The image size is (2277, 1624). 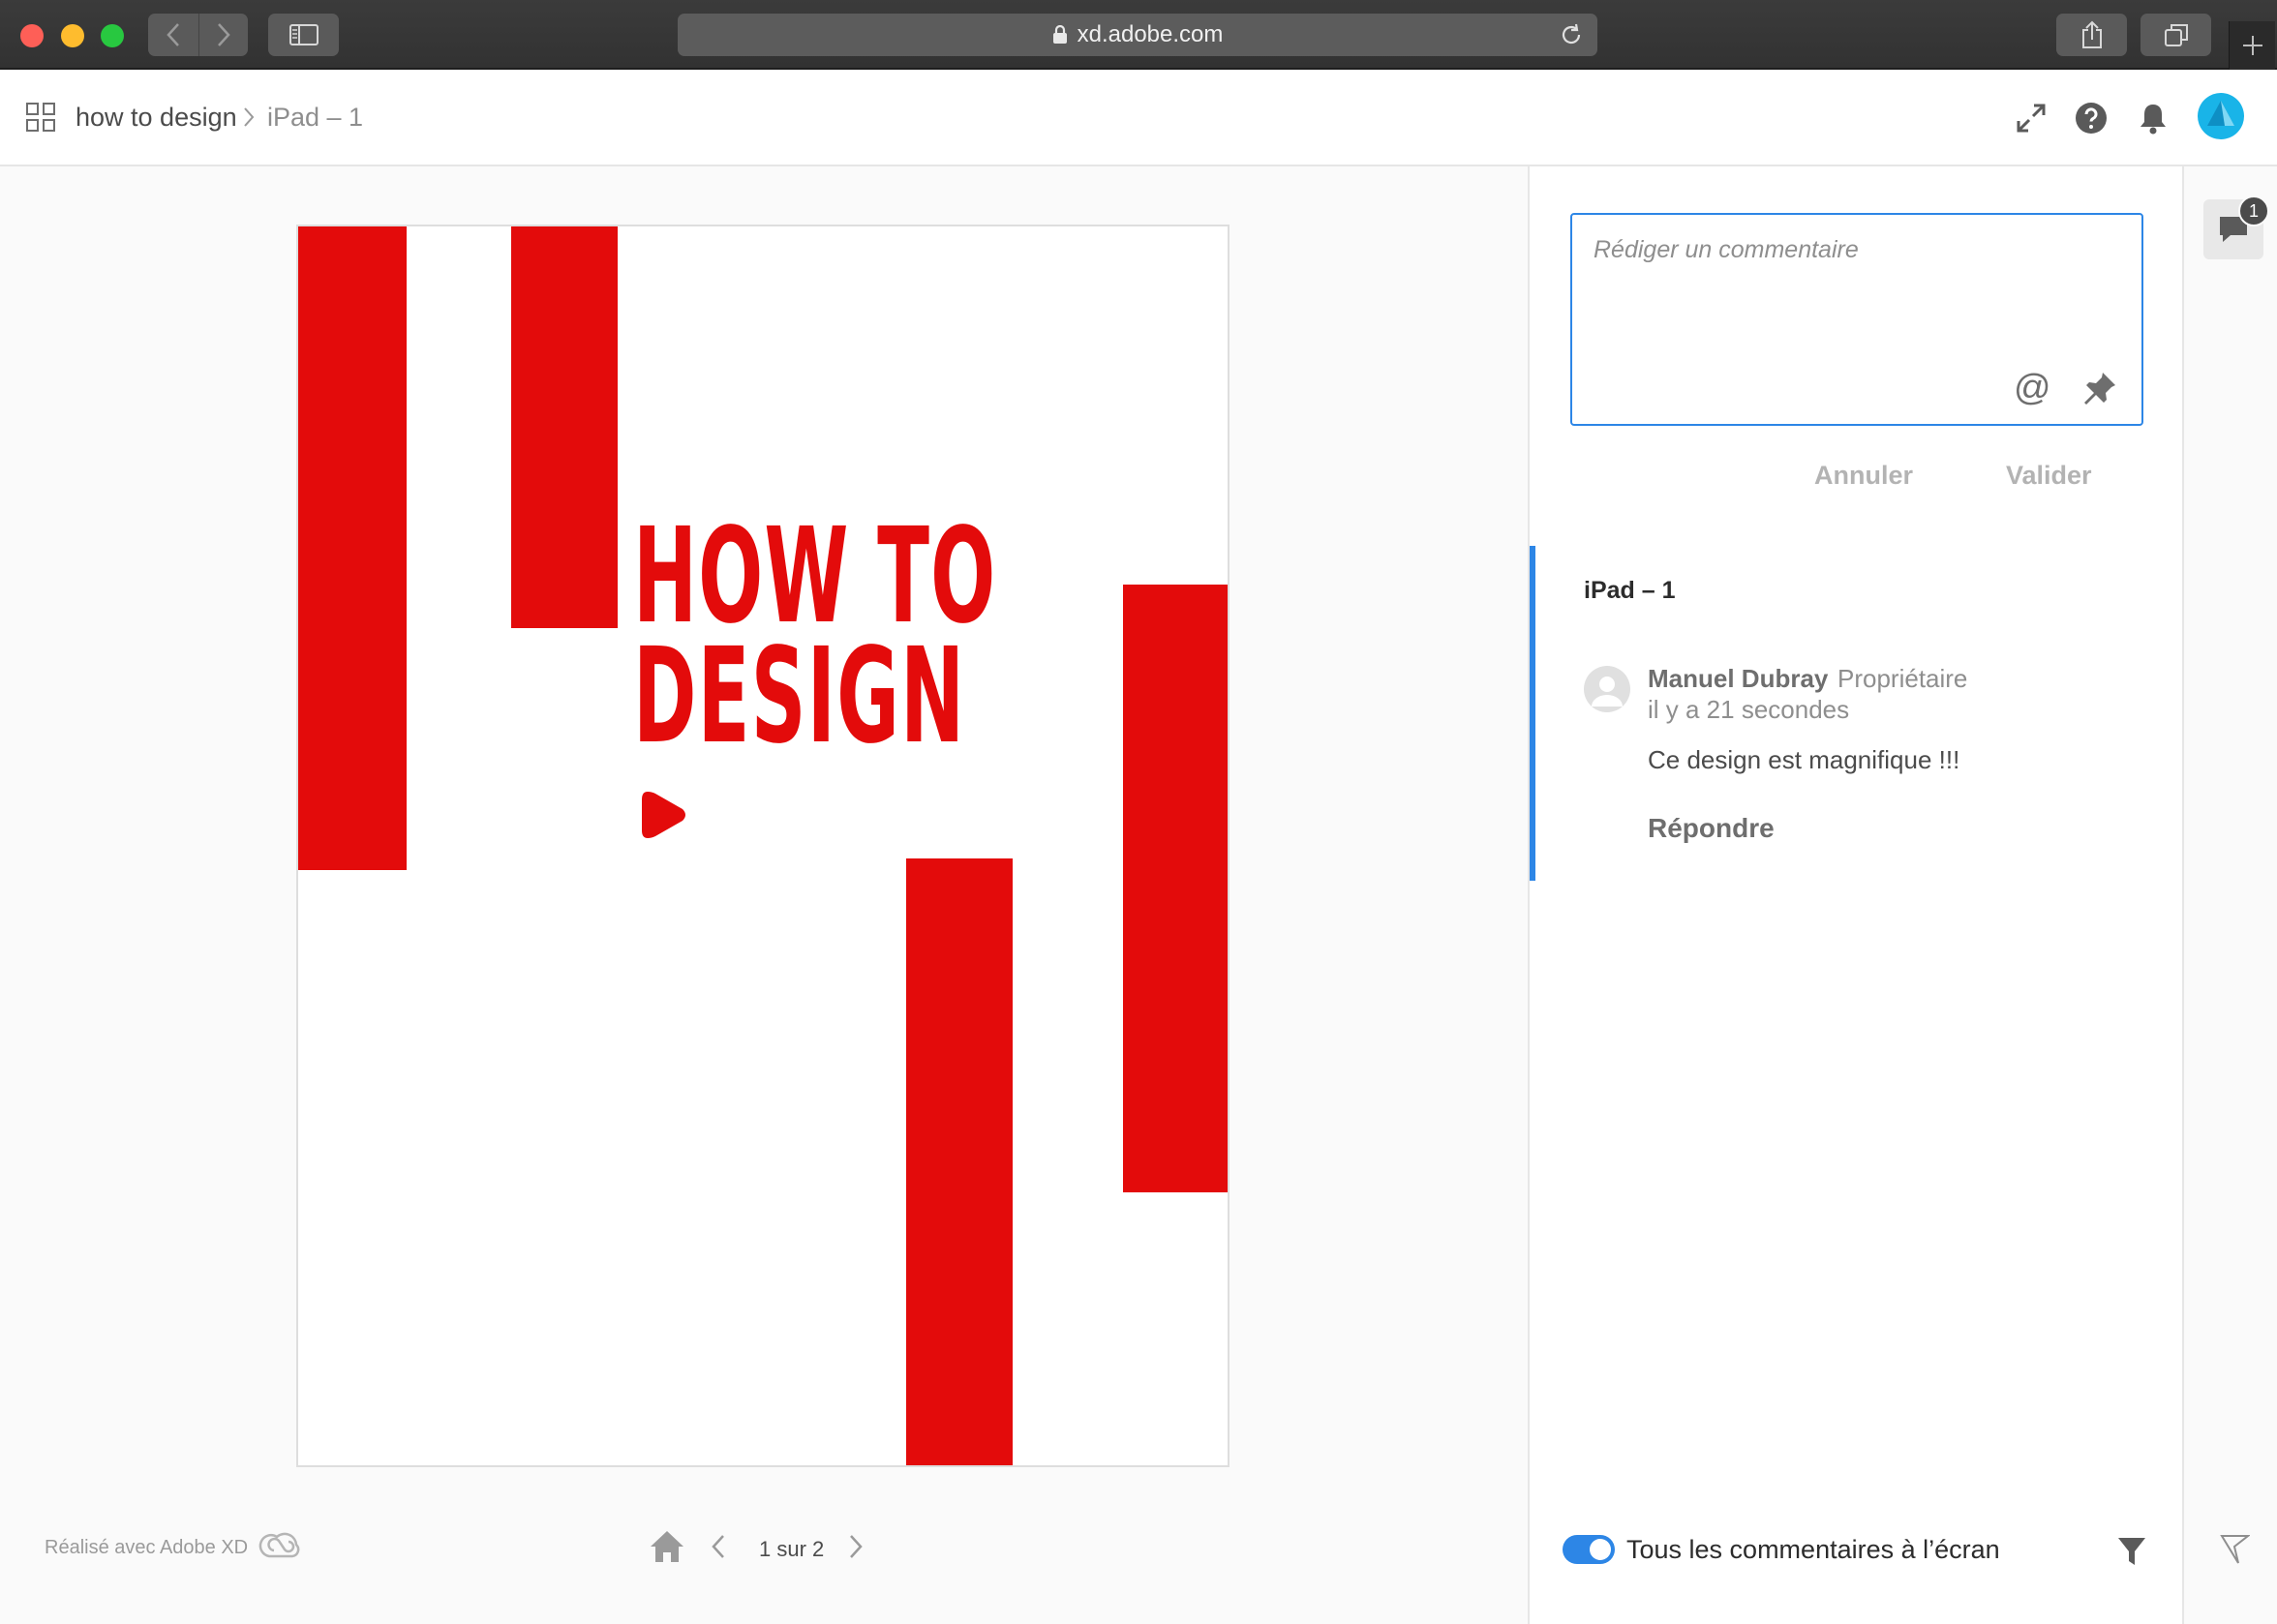 What do you see at coordinates (2131, 1554) in the screenshot?
I see `filter-icon` at bounding box center [2131, 1554].